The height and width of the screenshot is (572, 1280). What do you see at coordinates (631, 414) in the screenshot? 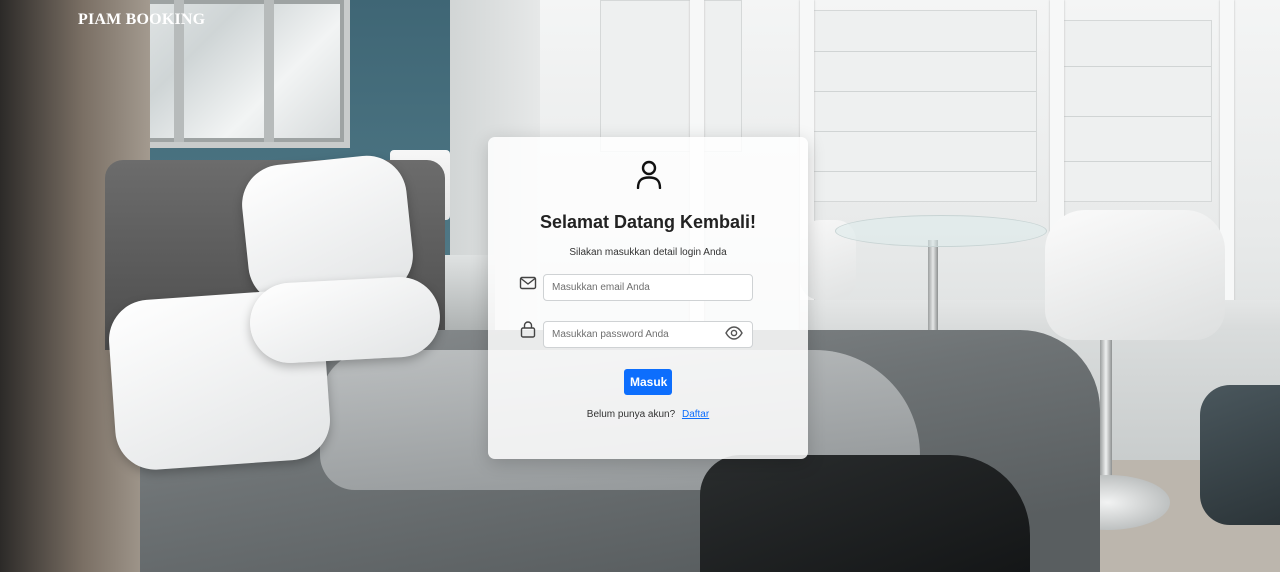
I see `register-prompt: Belum punya akun?` at bounding box center [631, 414].